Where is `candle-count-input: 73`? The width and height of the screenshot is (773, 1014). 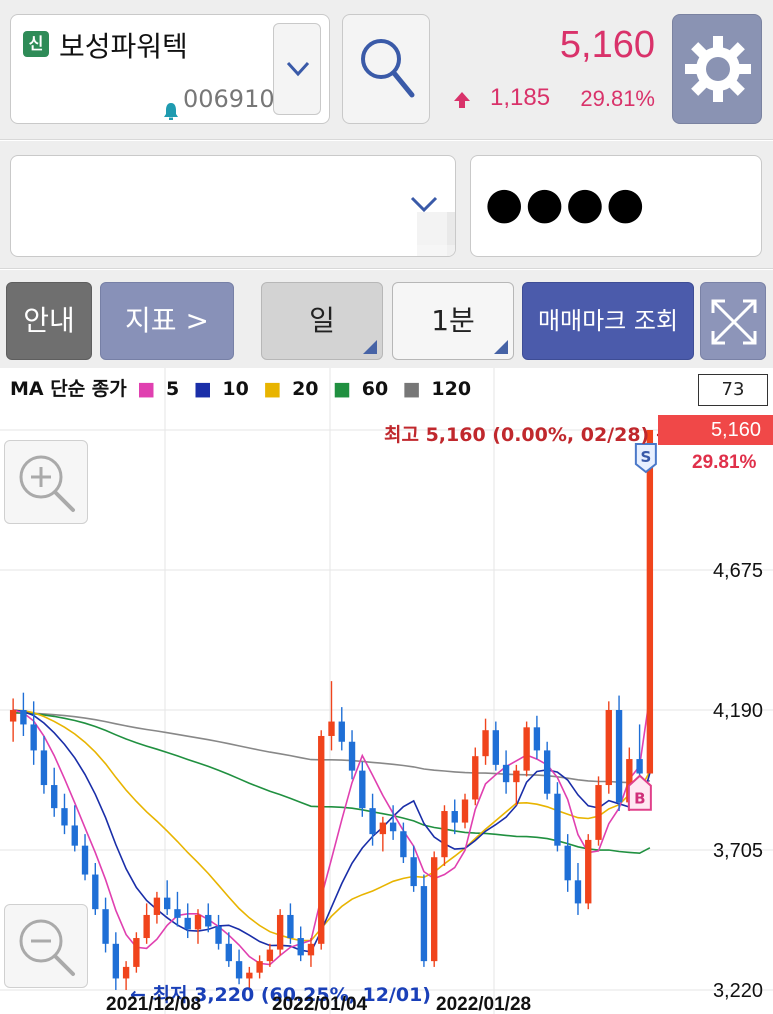 candle-count-input: 73 is located at coordinates (733, 390).